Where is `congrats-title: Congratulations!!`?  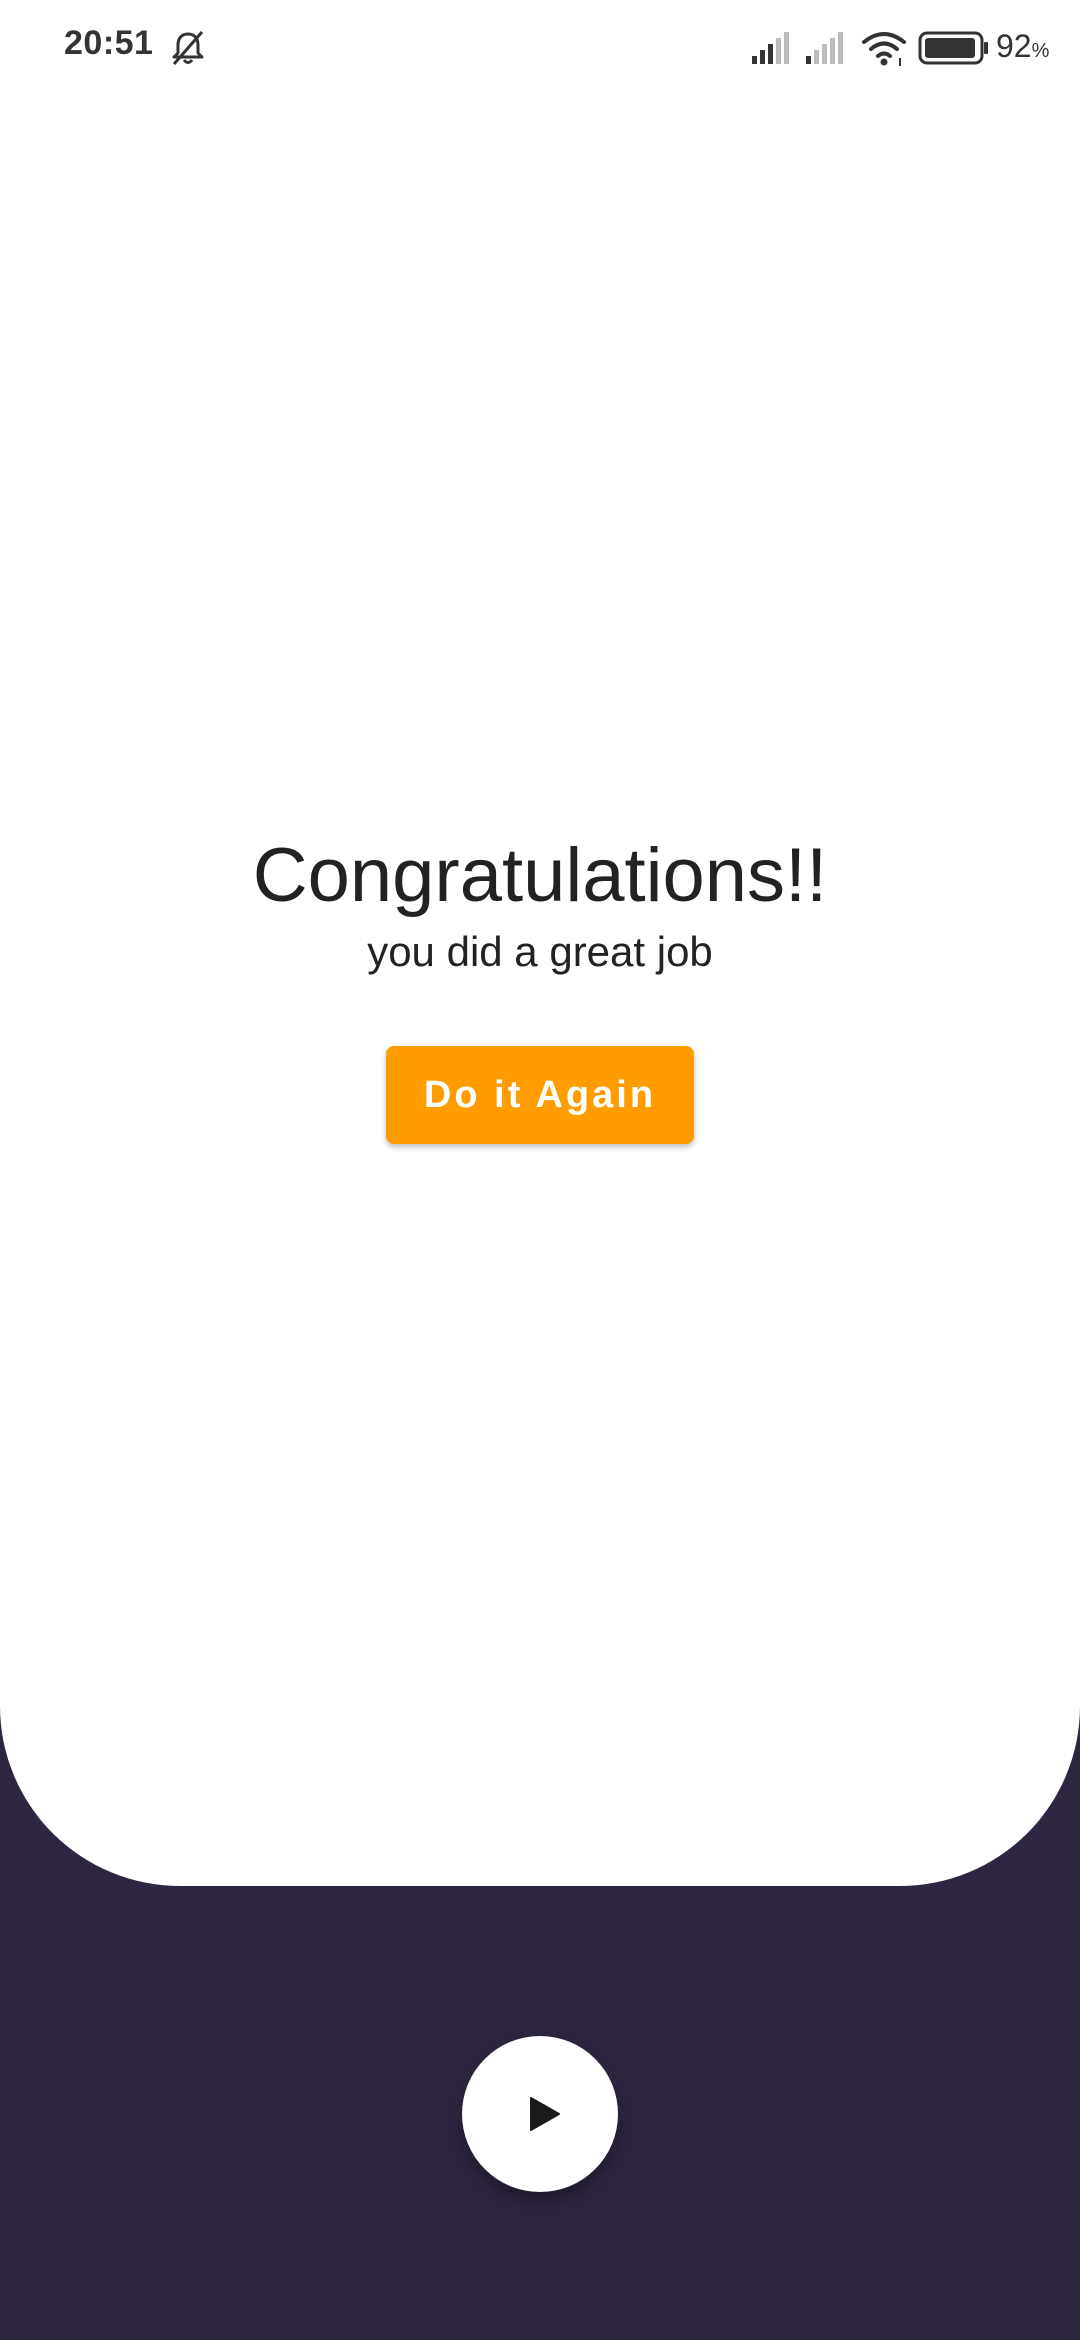
congrats-title: Congratulations!! is located at coordinates (540, 875).